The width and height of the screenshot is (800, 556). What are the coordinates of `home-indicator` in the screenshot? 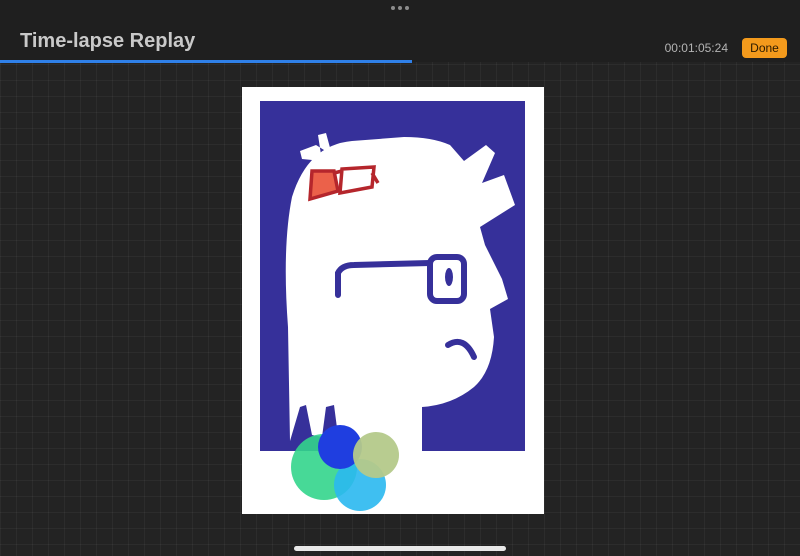 It's located at (400, 548).